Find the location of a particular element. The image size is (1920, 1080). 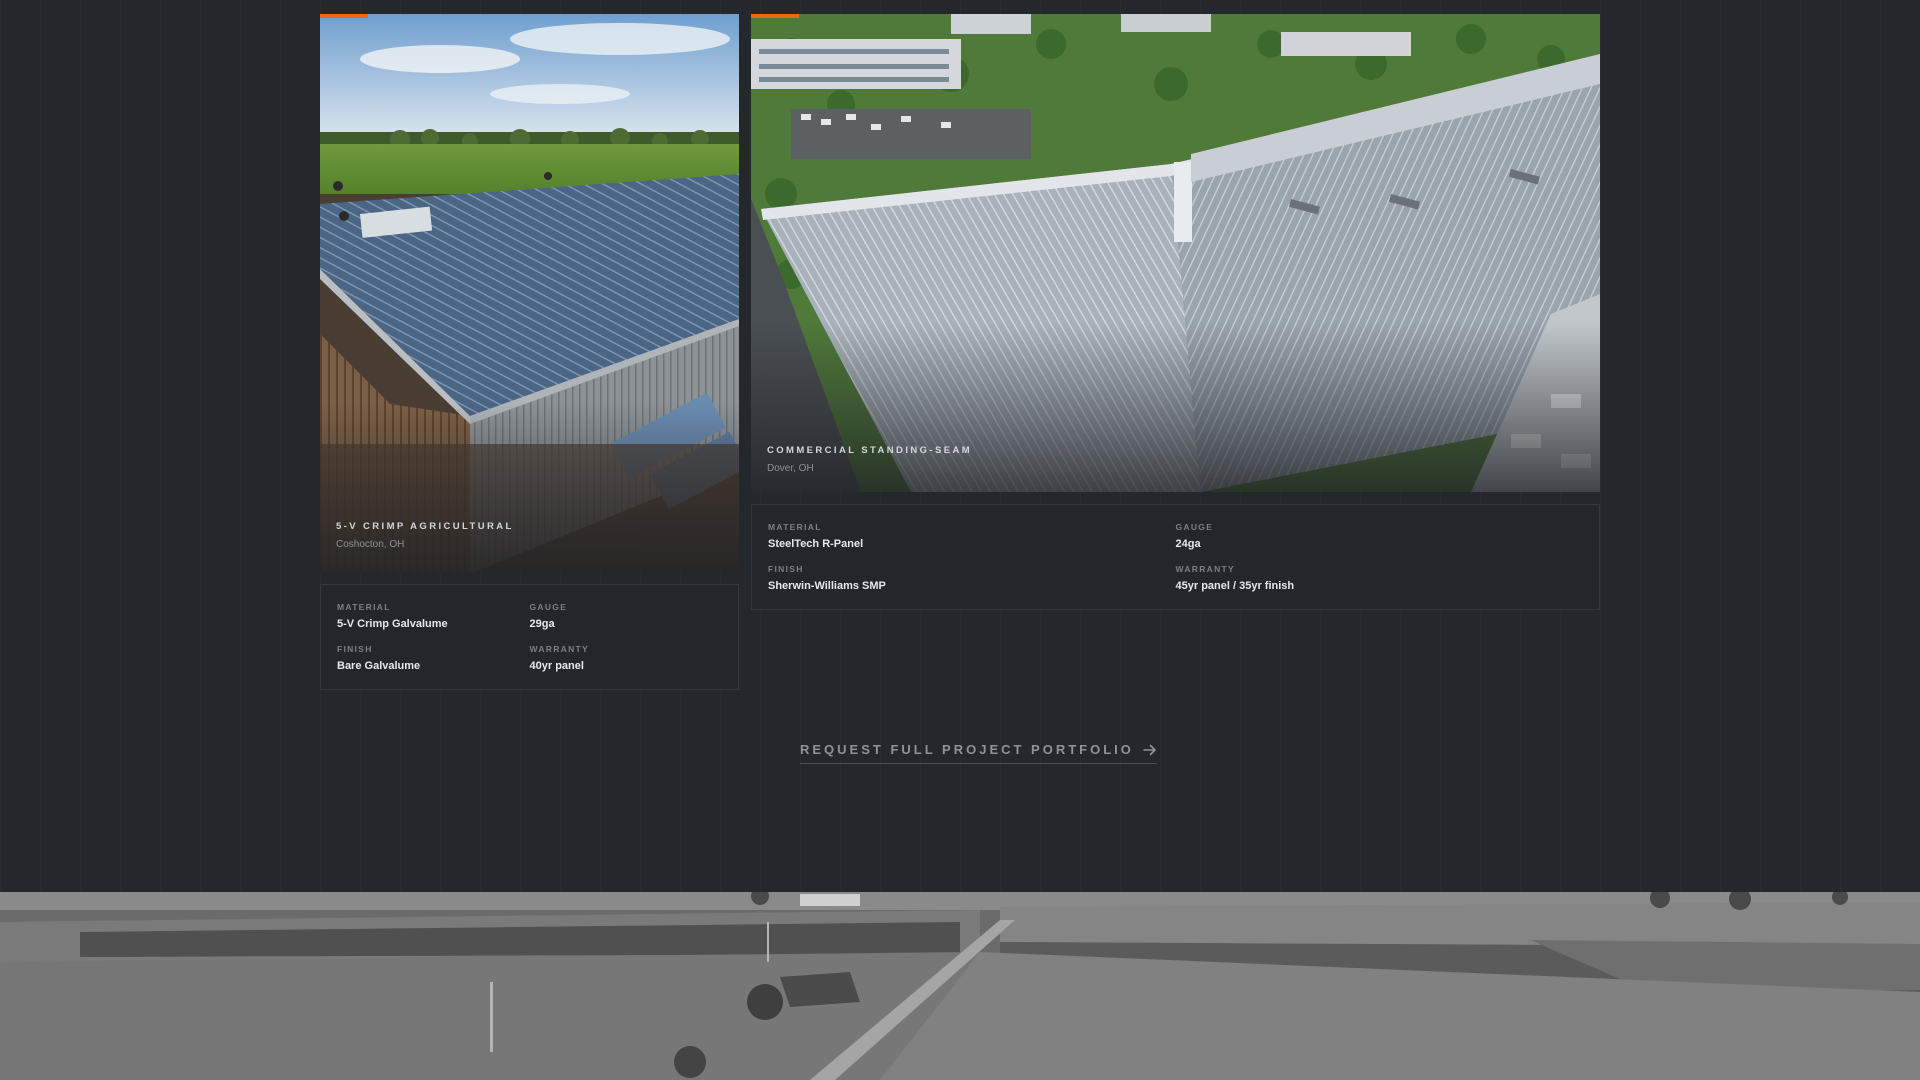

arrow-right-icon is located at coordinates (1149, 749).